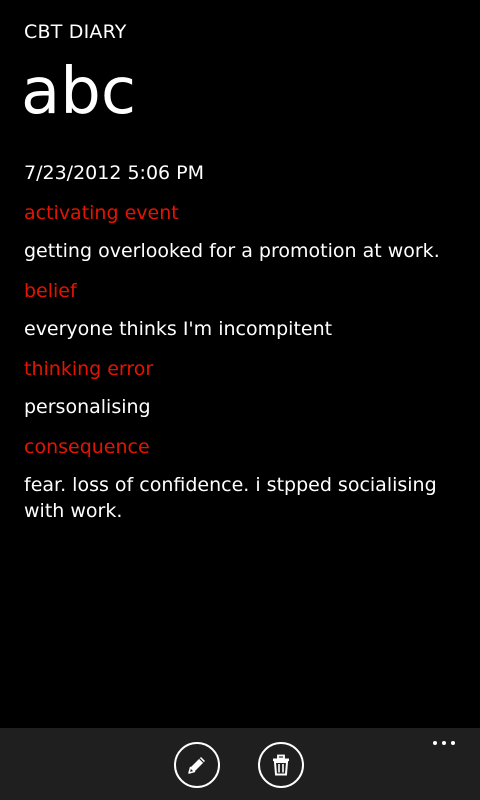 Image resolution: width=480 pixels, height=800 pixels. Describe the element at coordinates (89, 369) in the screenshot. I see `thinking-error-label: thinking error` at that location.